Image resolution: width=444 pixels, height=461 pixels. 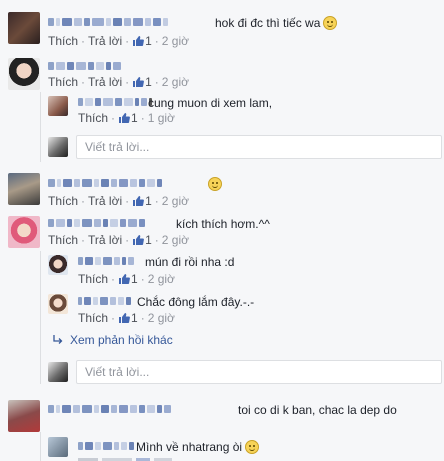 I want to click on comment-text: Mình về nhatrang òi, so click(x=198, y=447).